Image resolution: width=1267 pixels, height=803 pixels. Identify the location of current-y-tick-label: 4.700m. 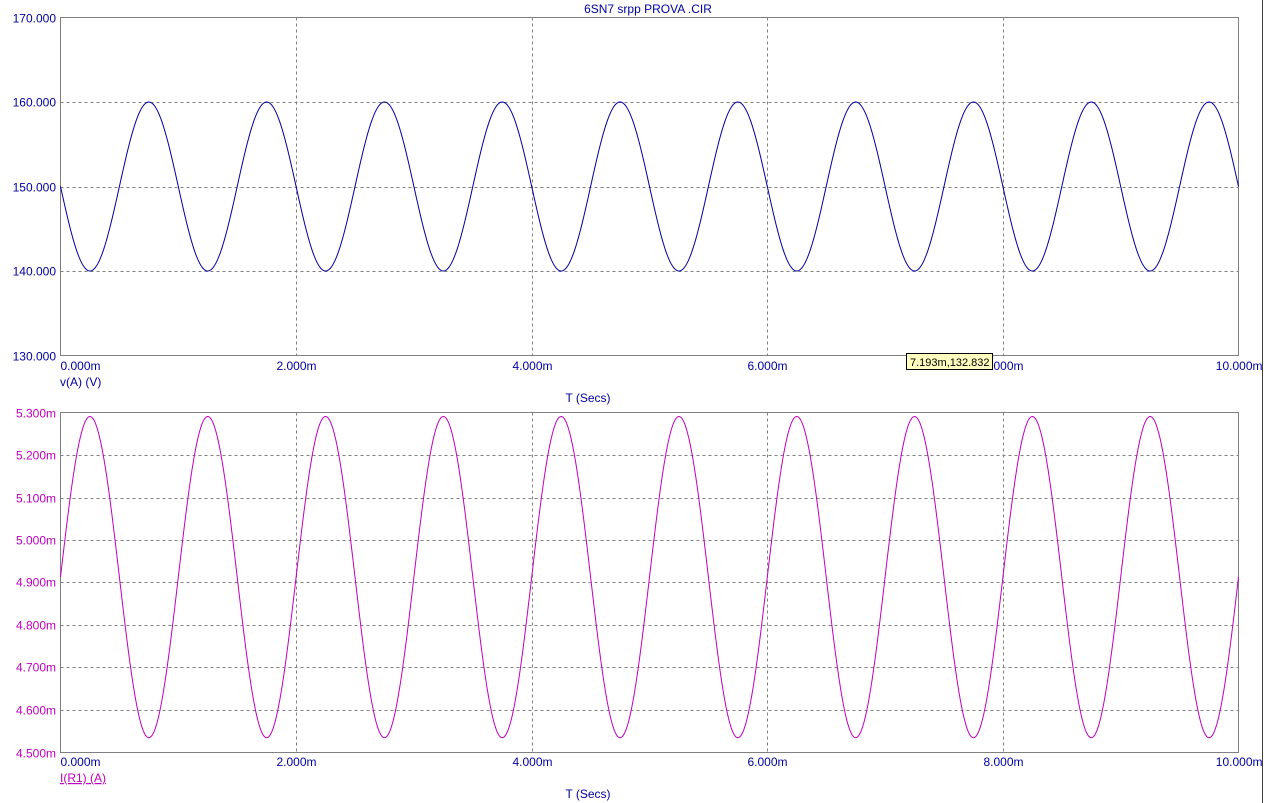
(36, 668).